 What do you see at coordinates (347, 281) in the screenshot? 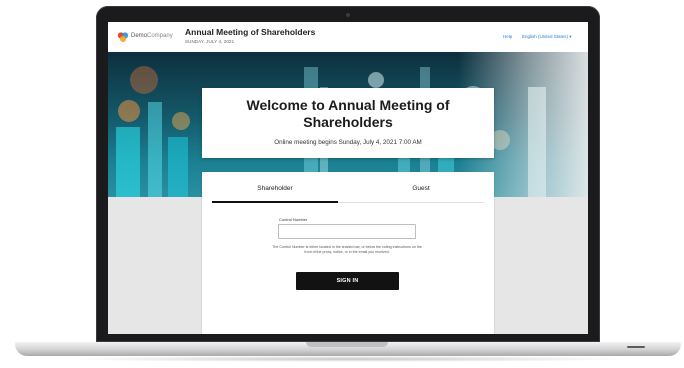
I see `sign-in-button: SIGN IN` at bounding box center [347, 281].